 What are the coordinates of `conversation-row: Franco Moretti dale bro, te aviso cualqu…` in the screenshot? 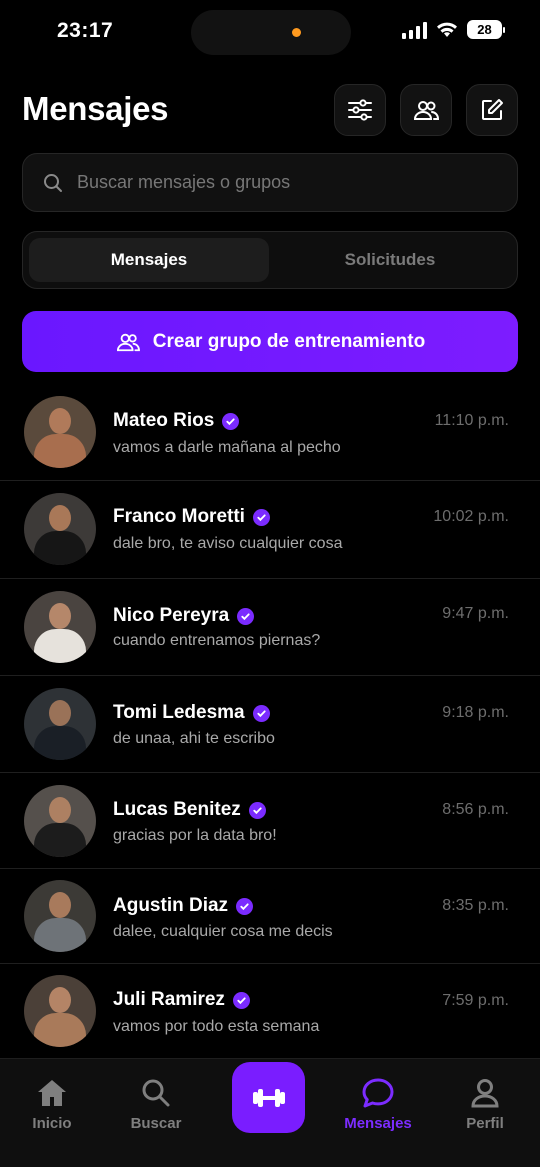 It's located at (270, 530).